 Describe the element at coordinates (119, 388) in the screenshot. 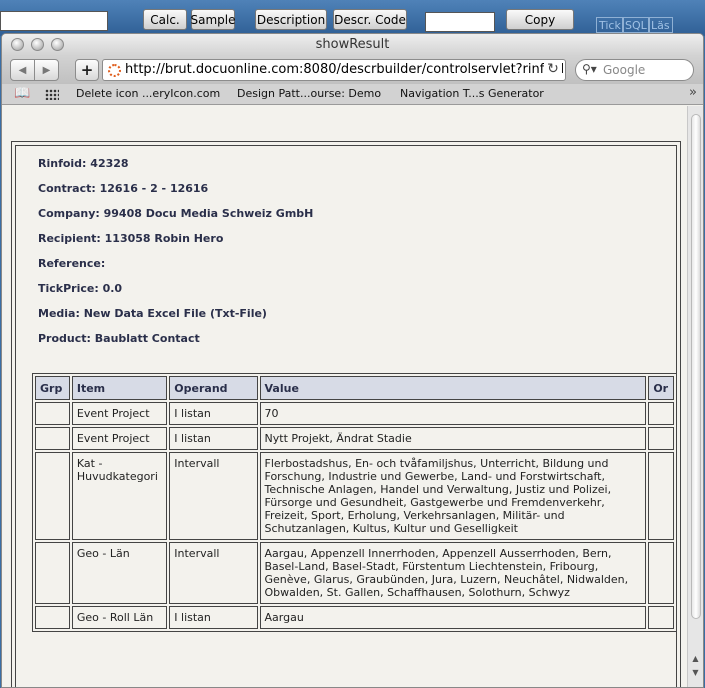

I see `column-header-item: Item` at that location.